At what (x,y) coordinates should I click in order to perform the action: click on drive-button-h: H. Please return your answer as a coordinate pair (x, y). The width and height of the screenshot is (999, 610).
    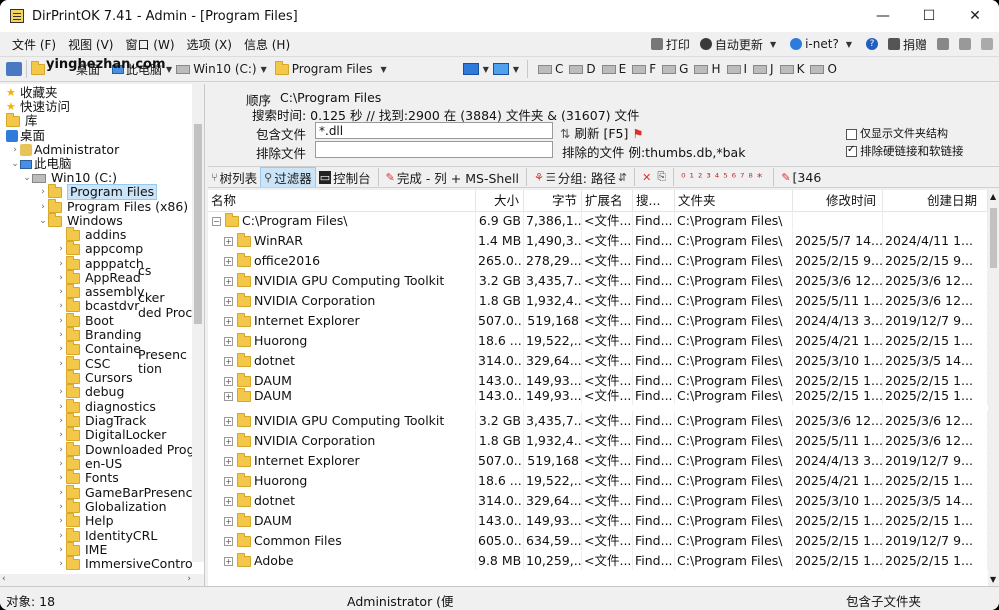
    Looking at the image, I should click on (707, 69).